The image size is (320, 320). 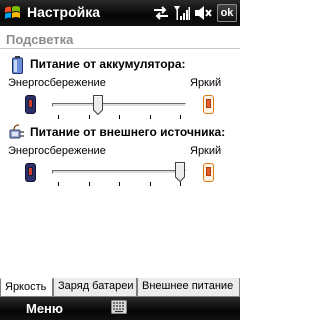 What do you see at coordinates (12, 13) in the screenshot?
I see `windows-start-icon` at bounding box center [12, 13].